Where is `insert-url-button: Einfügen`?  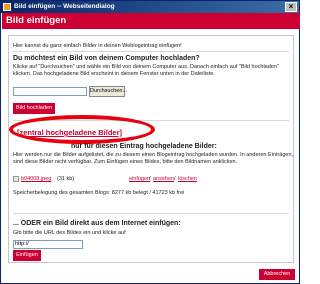
insert-url-button: Einfügen is located at coordinates (27, 255).